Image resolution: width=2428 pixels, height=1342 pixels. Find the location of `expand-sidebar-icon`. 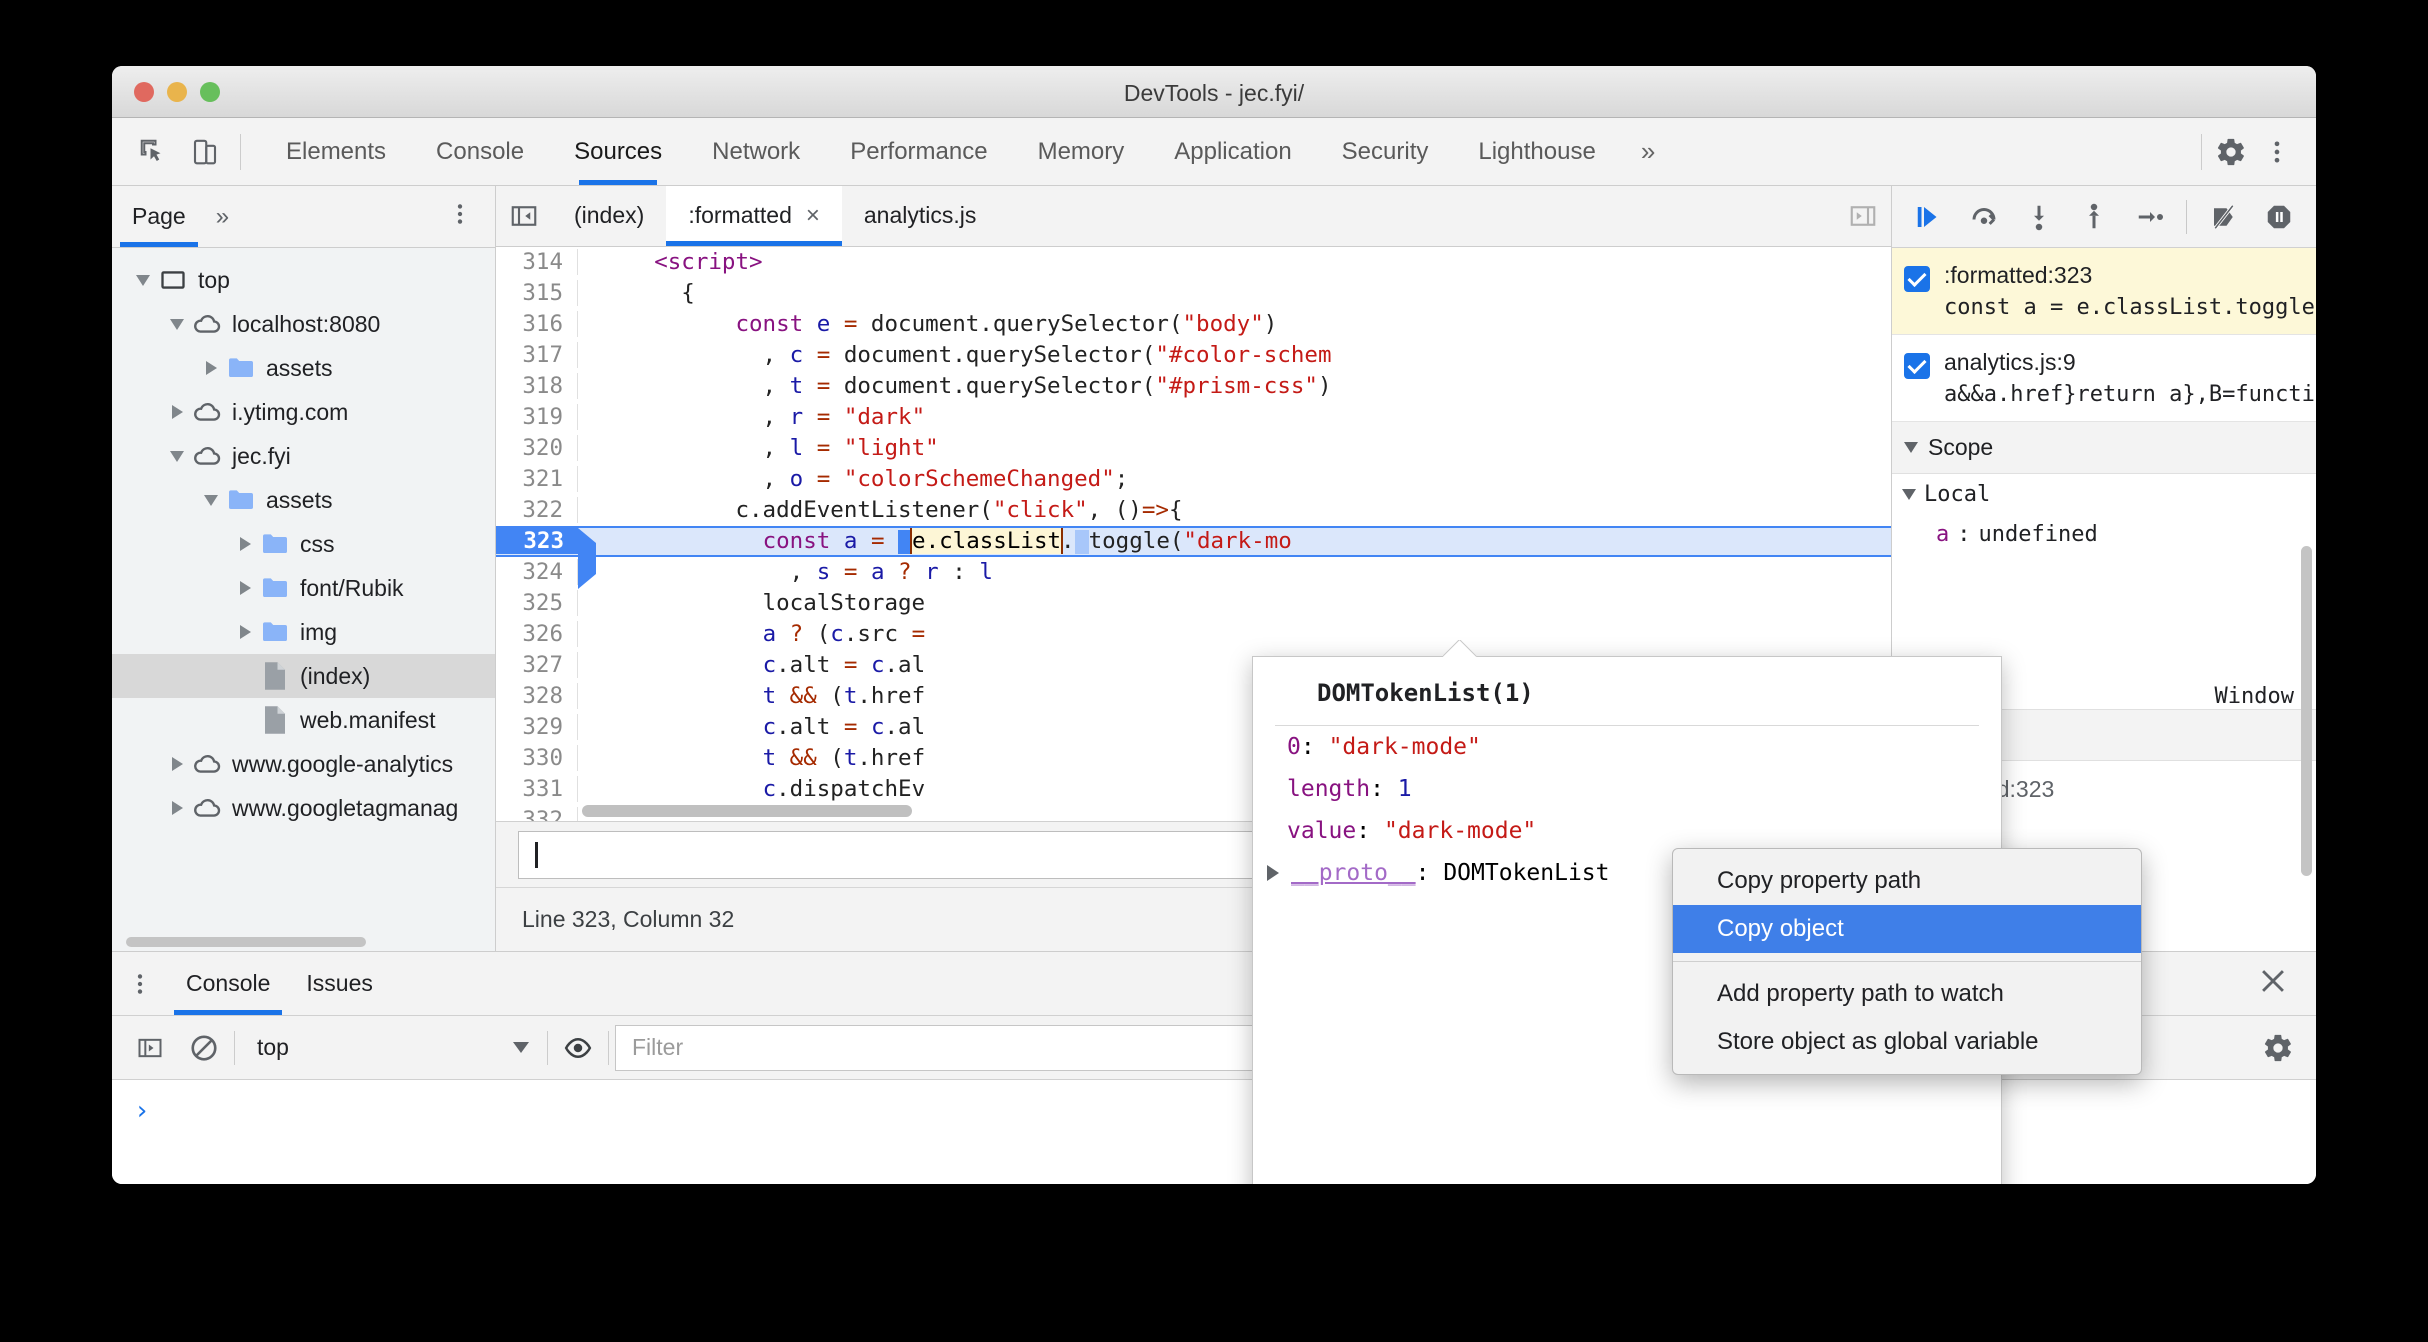

expand-sidebar-icon is located at coordinates (1863, 216).